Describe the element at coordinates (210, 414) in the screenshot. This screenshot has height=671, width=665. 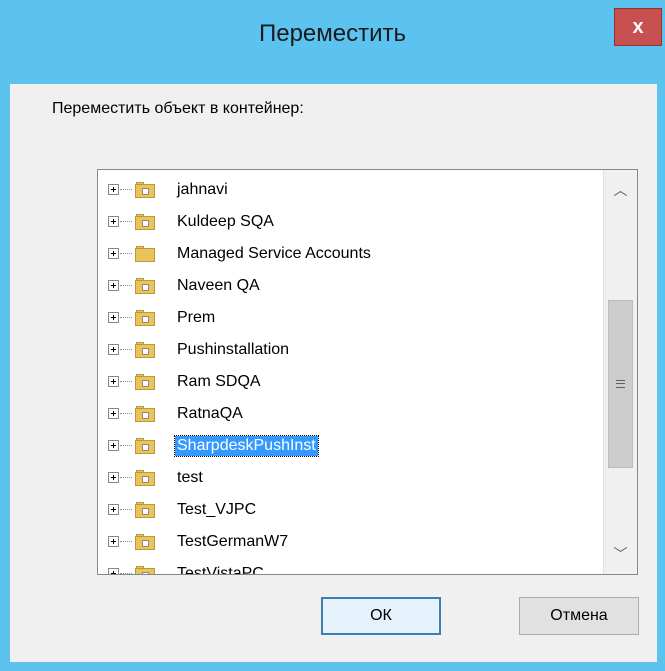
I see `tree-item-label: RatnaQA` at that location.